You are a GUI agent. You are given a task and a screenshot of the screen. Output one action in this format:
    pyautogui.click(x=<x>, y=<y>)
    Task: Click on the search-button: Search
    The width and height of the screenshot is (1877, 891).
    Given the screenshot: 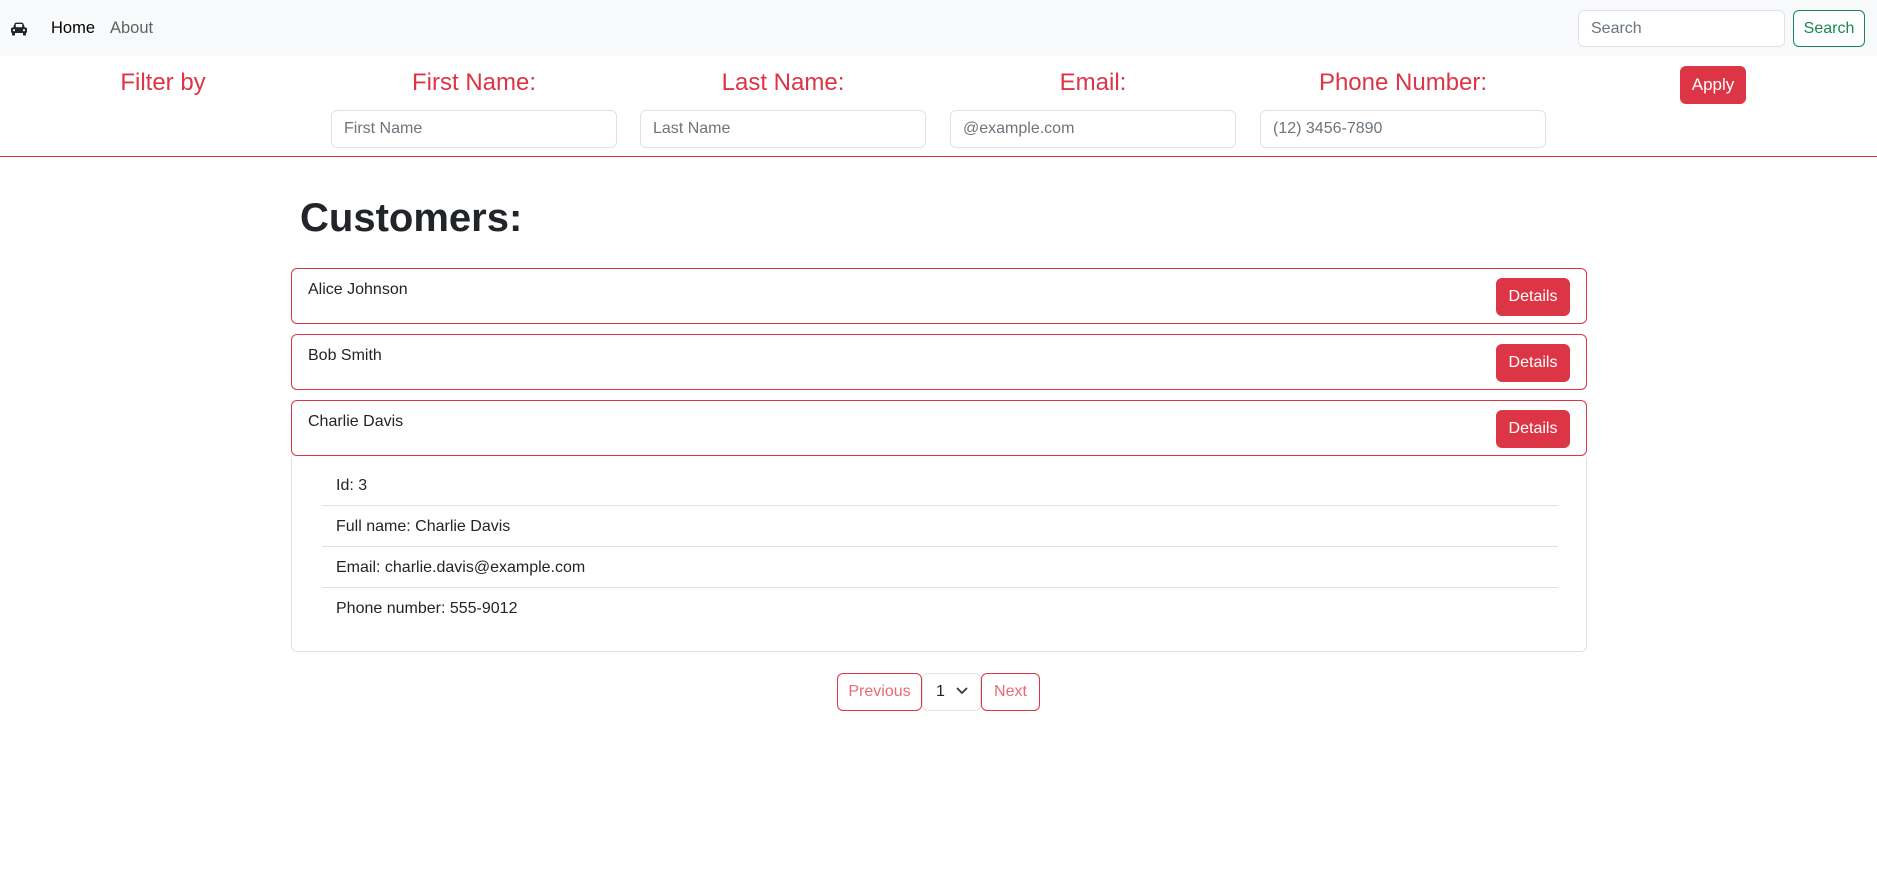 What is the action you would take?
    pyautogui.click(x=1829, y=28)
    